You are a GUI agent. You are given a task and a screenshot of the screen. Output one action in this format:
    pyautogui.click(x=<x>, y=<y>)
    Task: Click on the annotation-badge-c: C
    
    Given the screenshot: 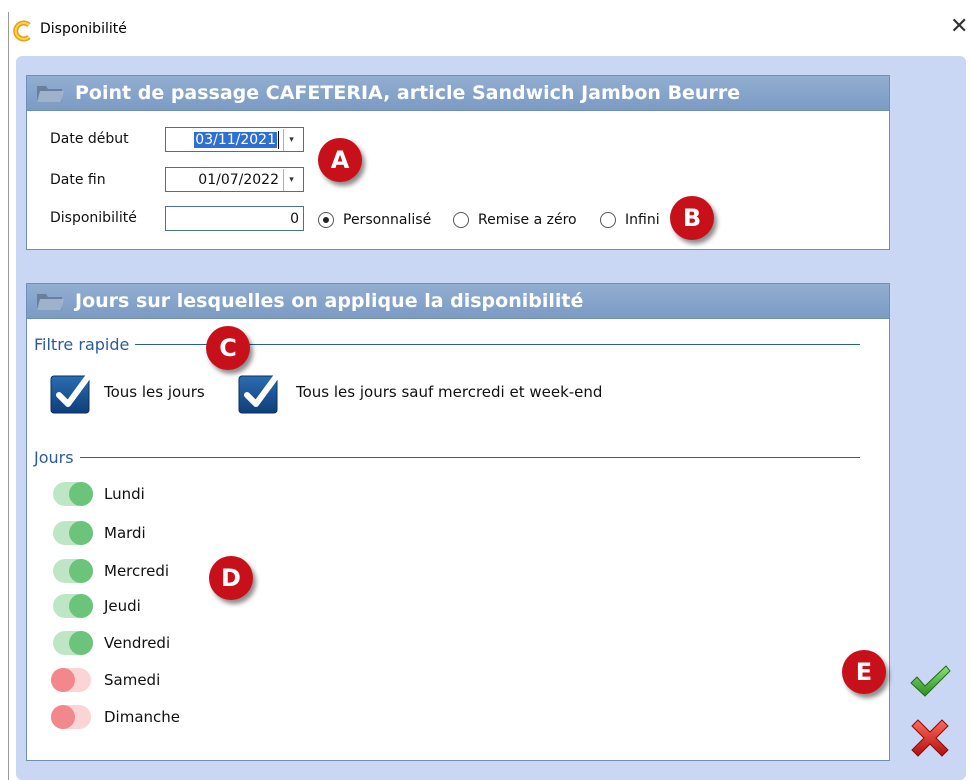 What is the action you would take?
    pyautogui.click(x=228, y=348)
    